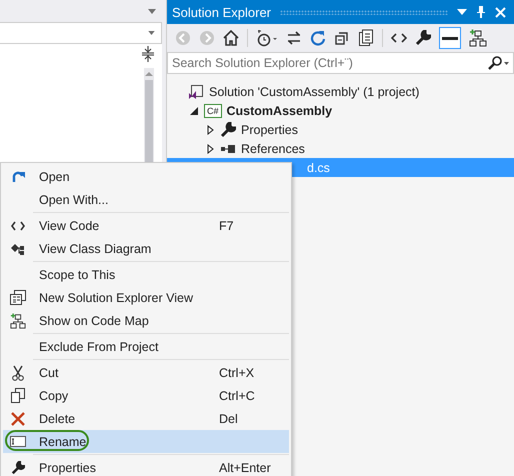 This screenshot has height=476, width=514. I want to click on collapse-all-icon, so click(342, 38).